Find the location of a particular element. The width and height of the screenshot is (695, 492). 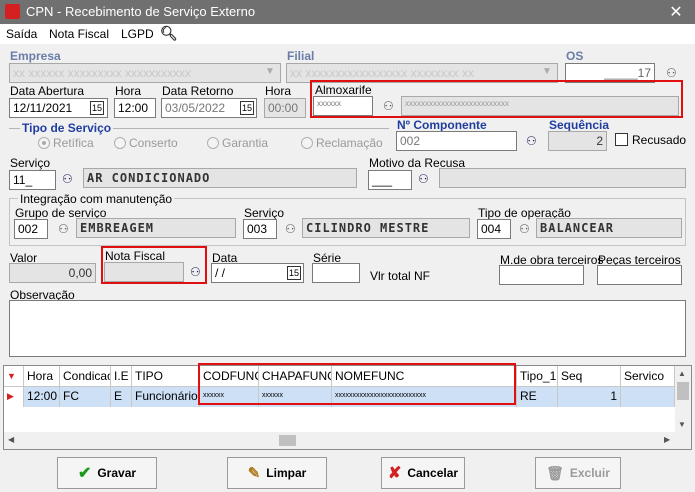

col-ie: I.E is located at coordinates (121, 376).